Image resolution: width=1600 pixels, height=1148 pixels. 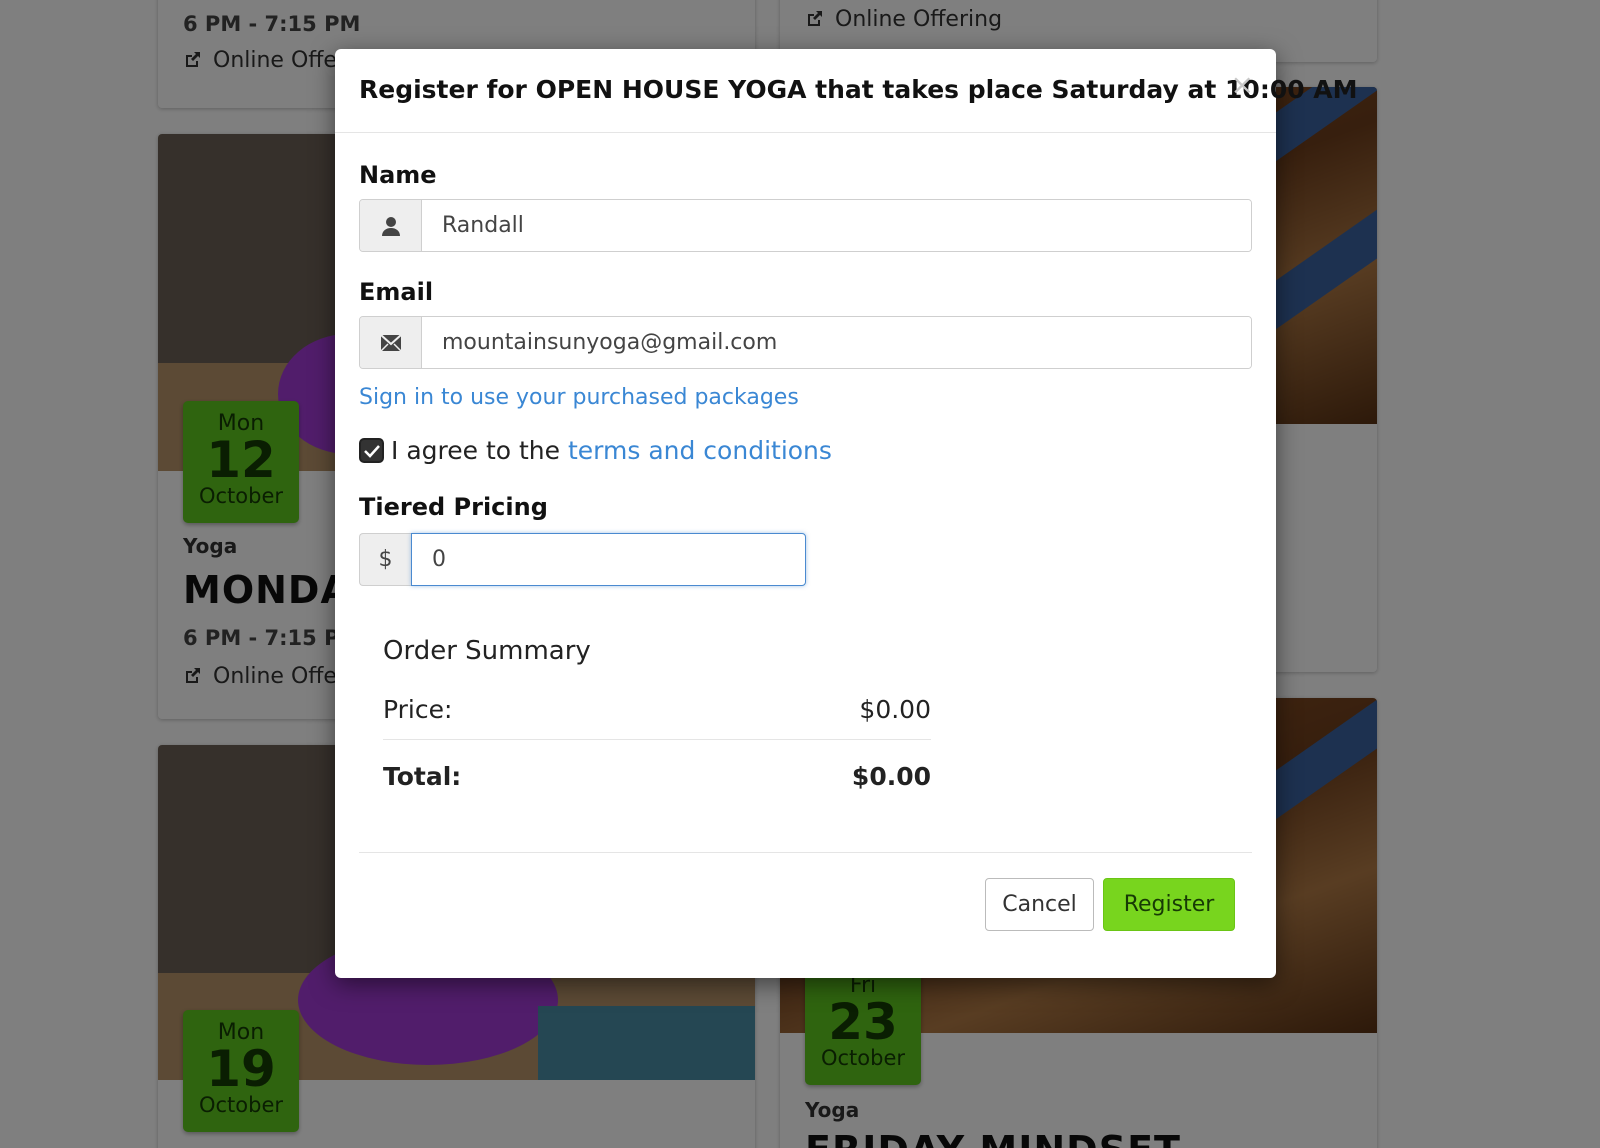 What do you see at coordinates (487, 651) in the screenshot?
I see `order-summary-title: Order Summary` at bounding box center [487, 651].